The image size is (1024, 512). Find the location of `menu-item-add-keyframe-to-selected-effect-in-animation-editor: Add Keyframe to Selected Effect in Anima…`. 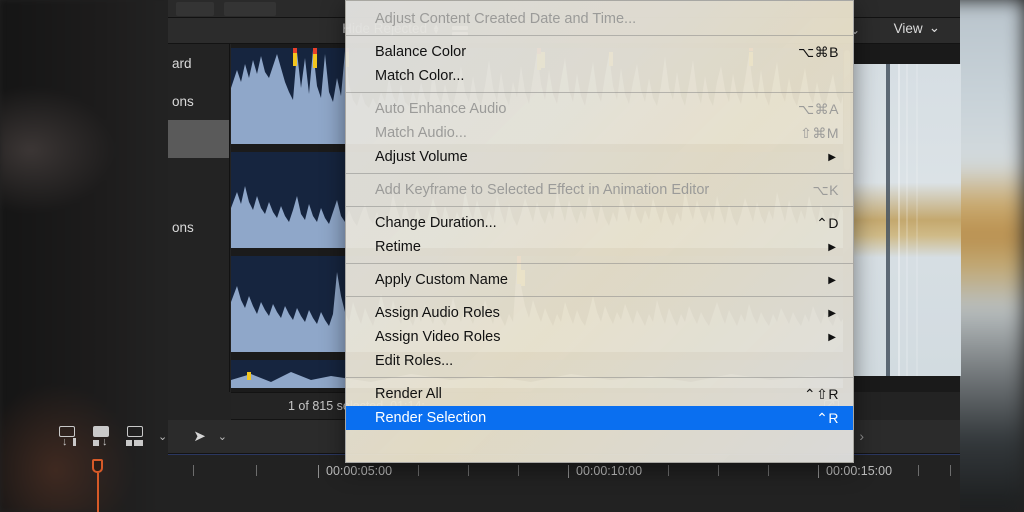

menu-item-add-keyframe-to-selected-effect-in-animation-editor: Add Keyframe to Selected Effect in Anima… is located at coordinates (599, 190).